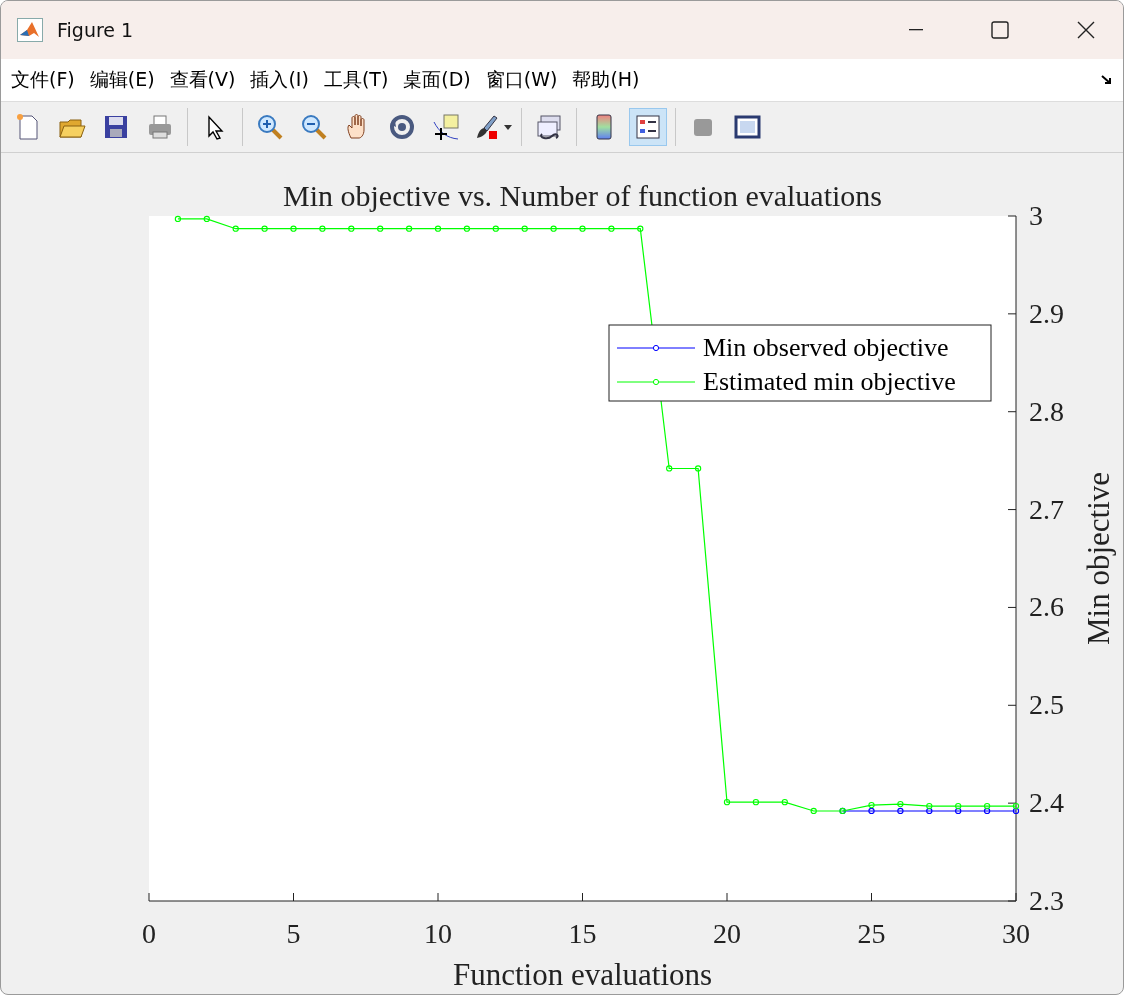 The width and height of the screenshot is (1124, 995). Describe the element at coordinates (1036, 215) in the screenshot. I see `y-tick-label: 3` at that location.